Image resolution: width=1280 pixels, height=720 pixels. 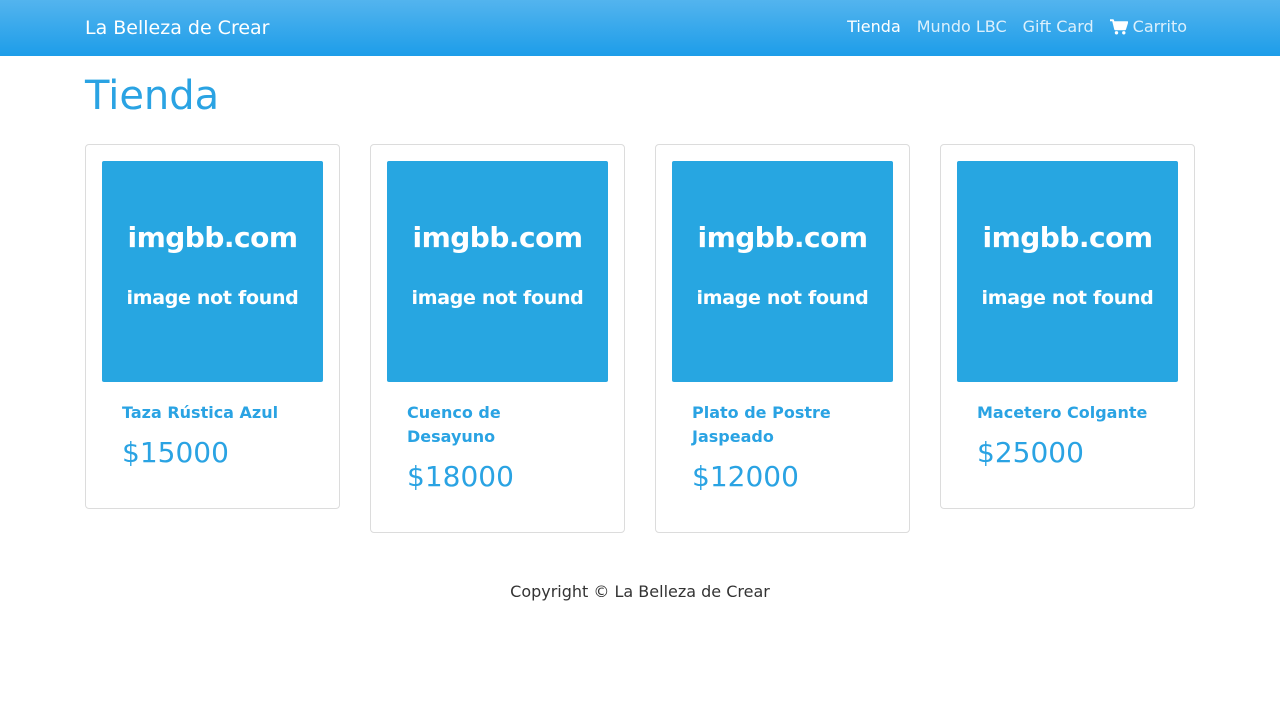 I want to click on nav-link-carrito: Carrito, so click(x=1148, y=27).